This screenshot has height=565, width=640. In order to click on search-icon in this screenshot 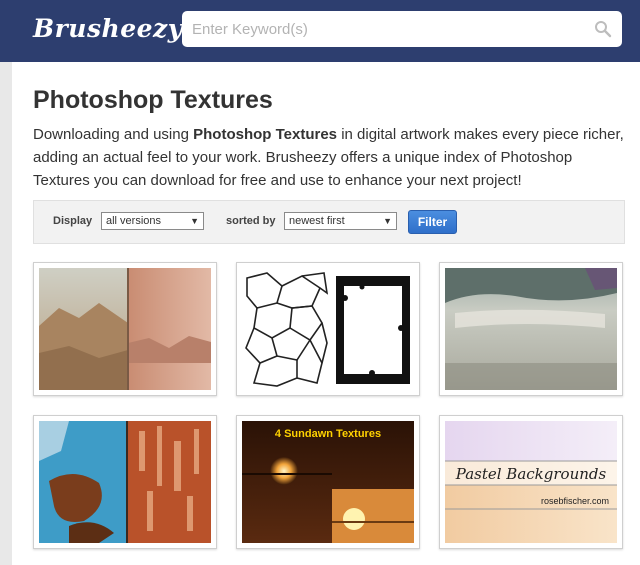, I will do `click(603, 29)`.